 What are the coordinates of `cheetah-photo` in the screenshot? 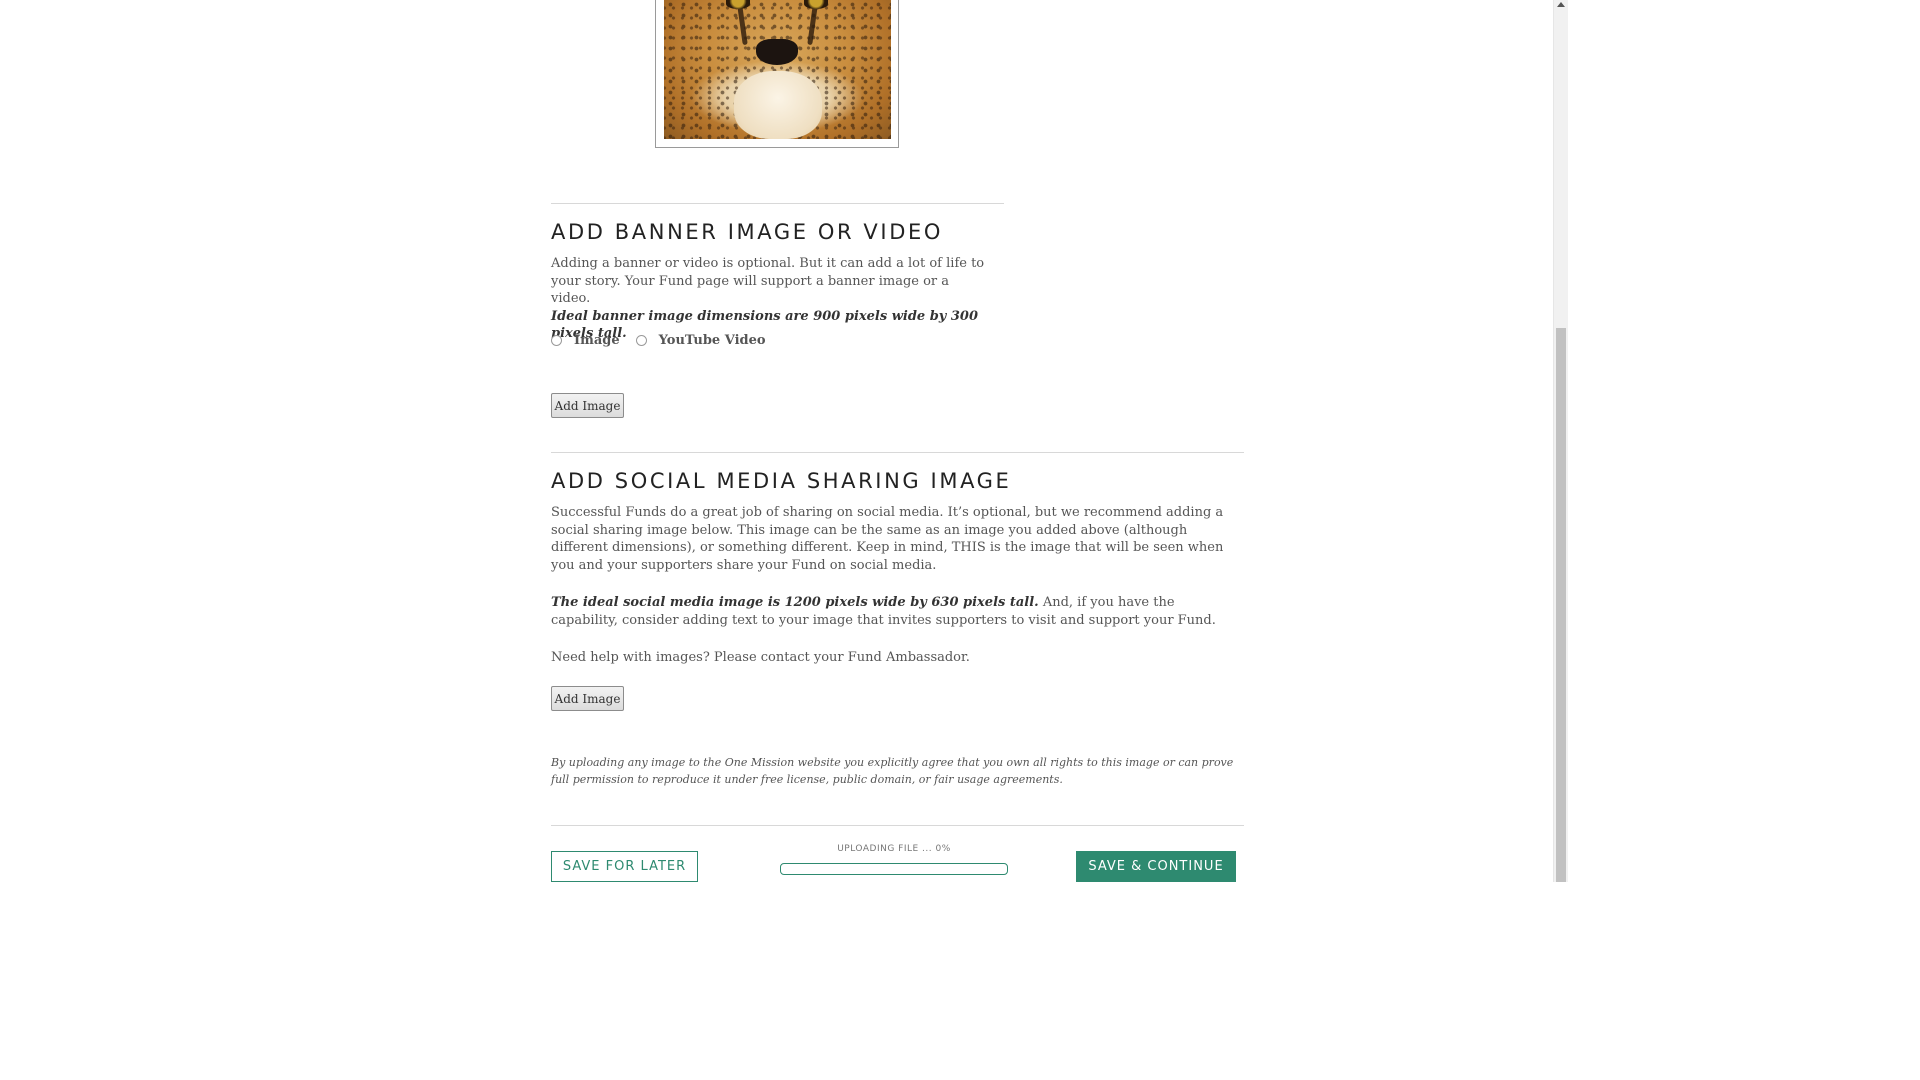 It's located at (777, 69).